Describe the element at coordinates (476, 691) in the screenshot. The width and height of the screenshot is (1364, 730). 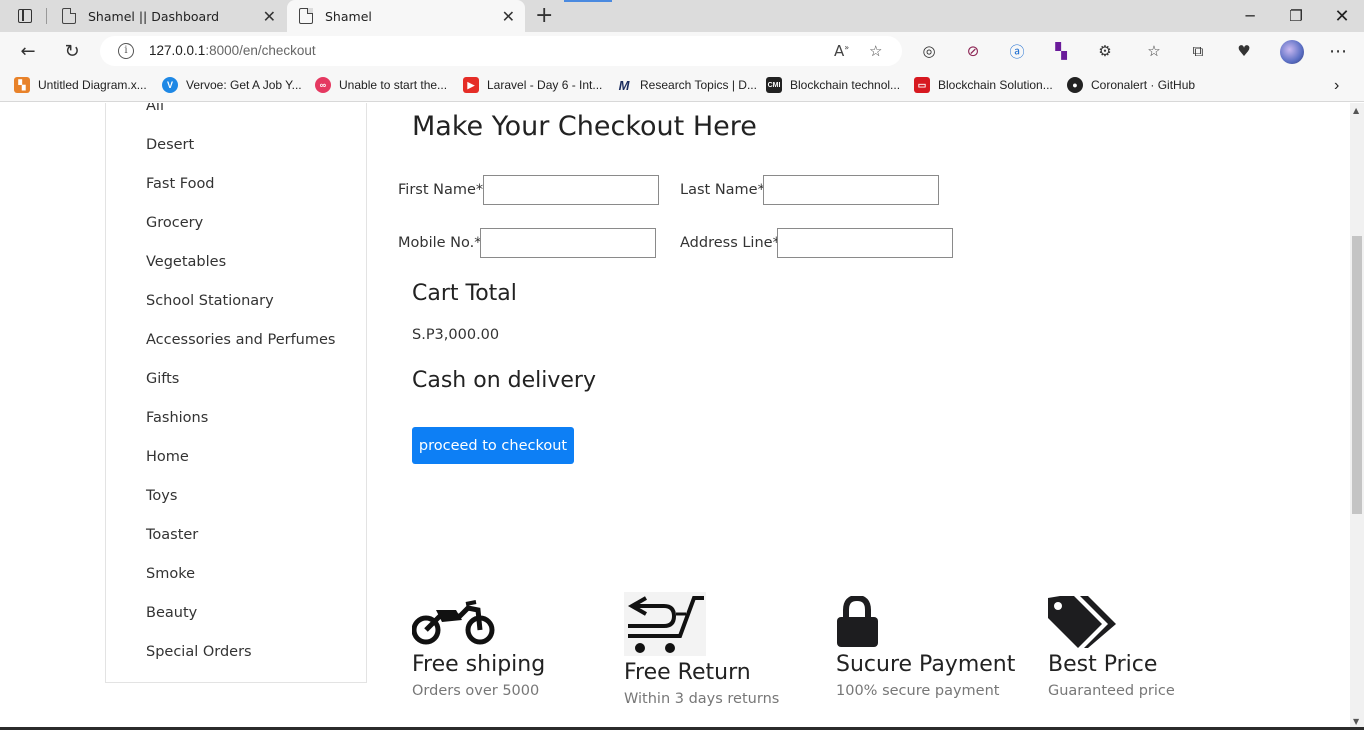
I see `feature-subtitle: Orders over 5000` at that location.